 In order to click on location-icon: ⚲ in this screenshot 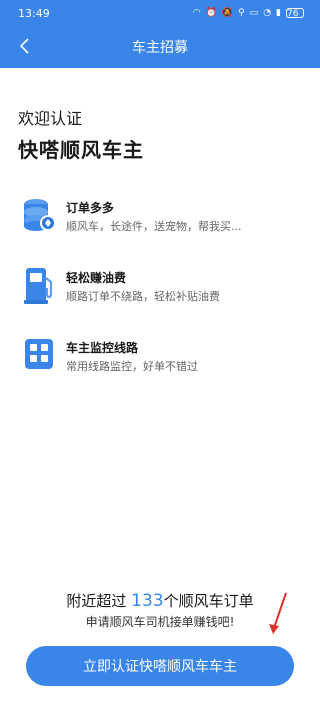, I will do `click(241, 13)`.